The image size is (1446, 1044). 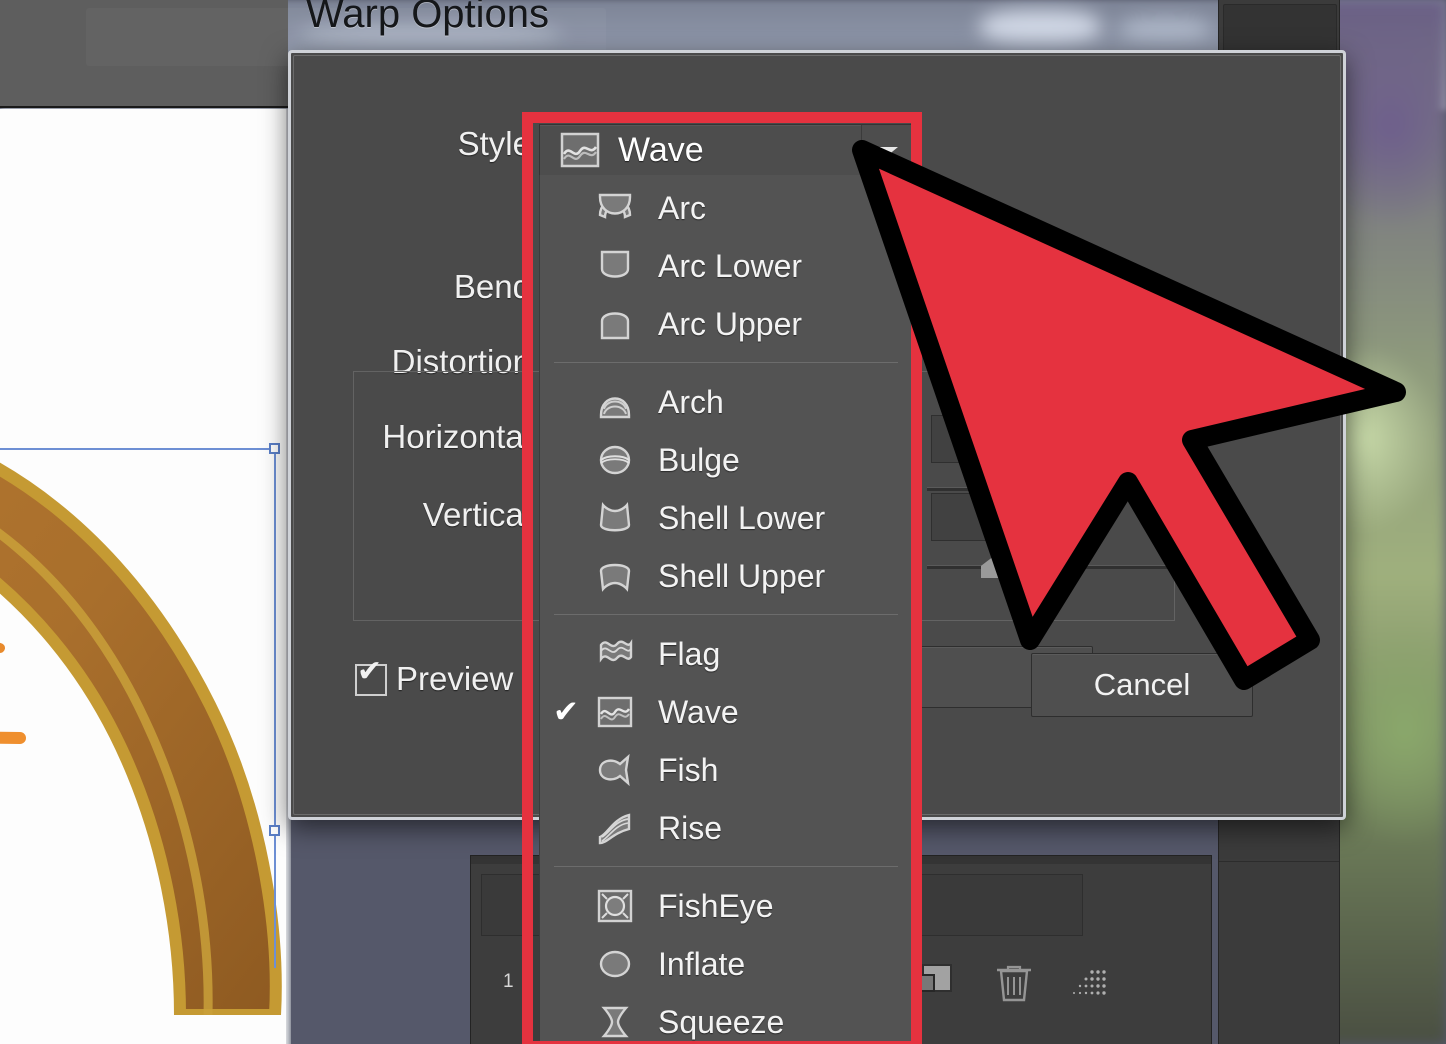 What do you see at coordinates (615, 266) in the screenshot?
I see `arc-lower-icon` at bounding box center [615, 266].